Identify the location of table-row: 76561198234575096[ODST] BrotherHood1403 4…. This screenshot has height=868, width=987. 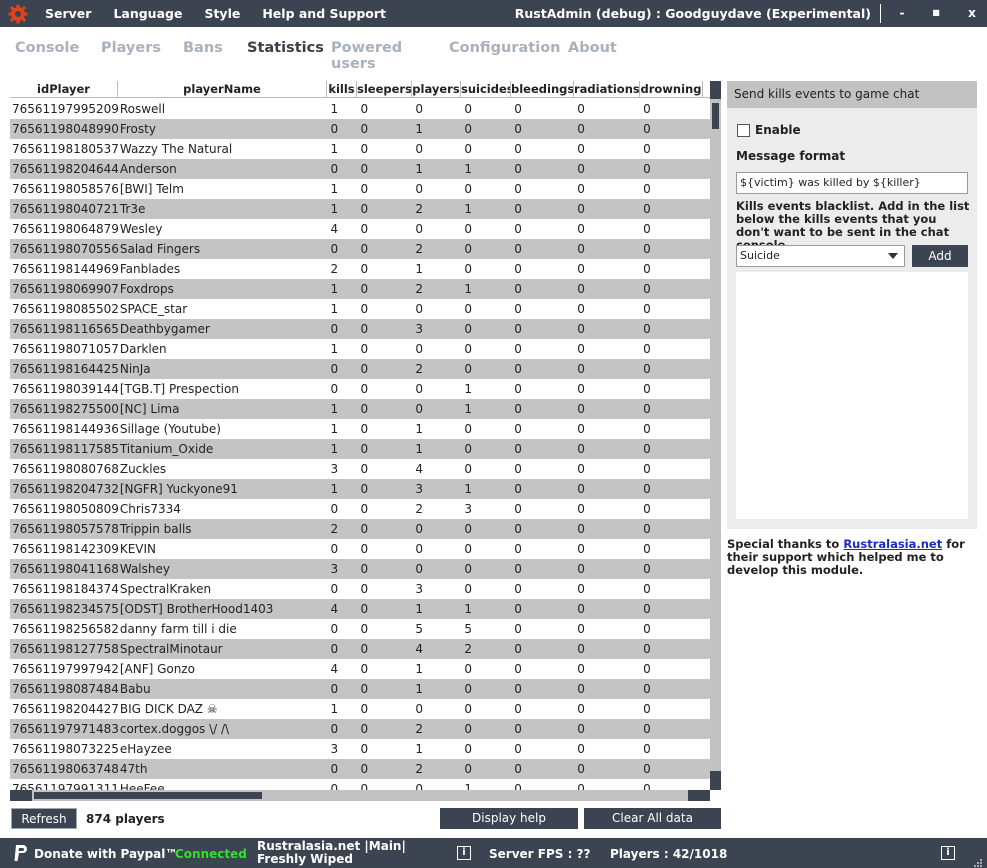
(360, 609).